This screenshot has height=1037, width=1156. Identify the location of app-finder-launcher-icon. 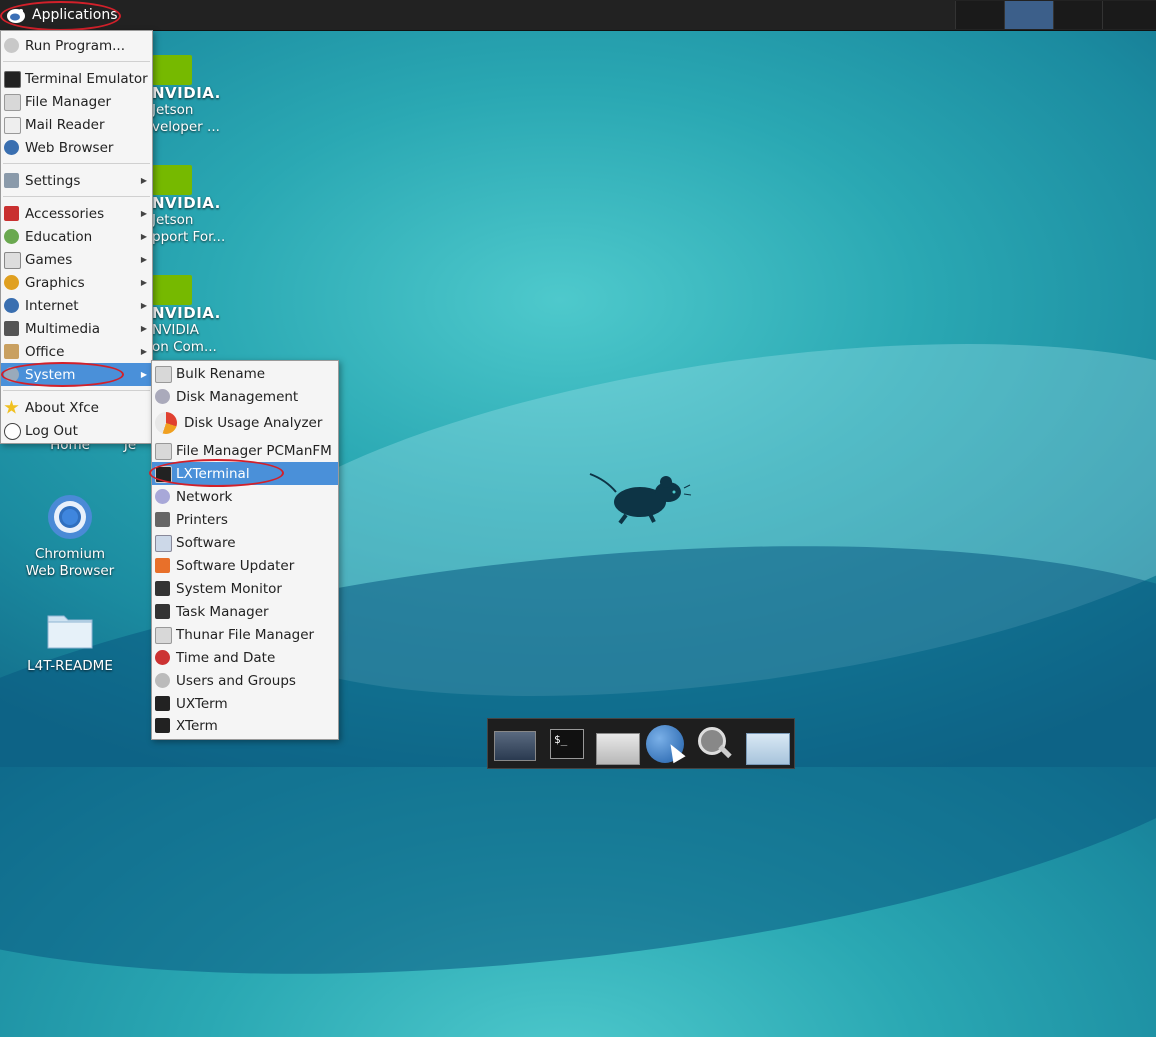
(715, 744).